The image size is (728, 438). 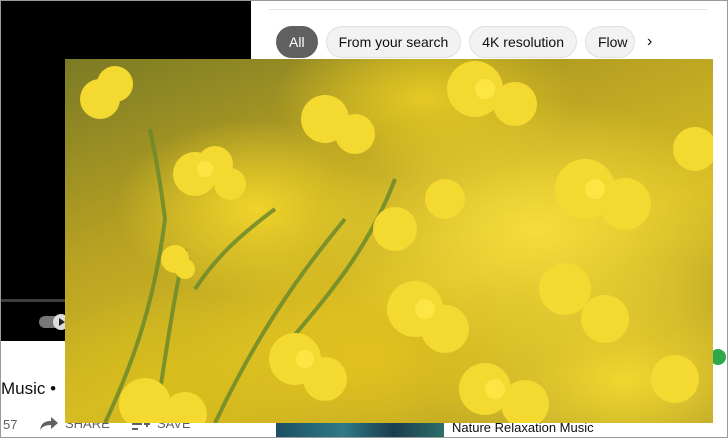 I want to click on chip-all: All, so click(x=297, y=42).